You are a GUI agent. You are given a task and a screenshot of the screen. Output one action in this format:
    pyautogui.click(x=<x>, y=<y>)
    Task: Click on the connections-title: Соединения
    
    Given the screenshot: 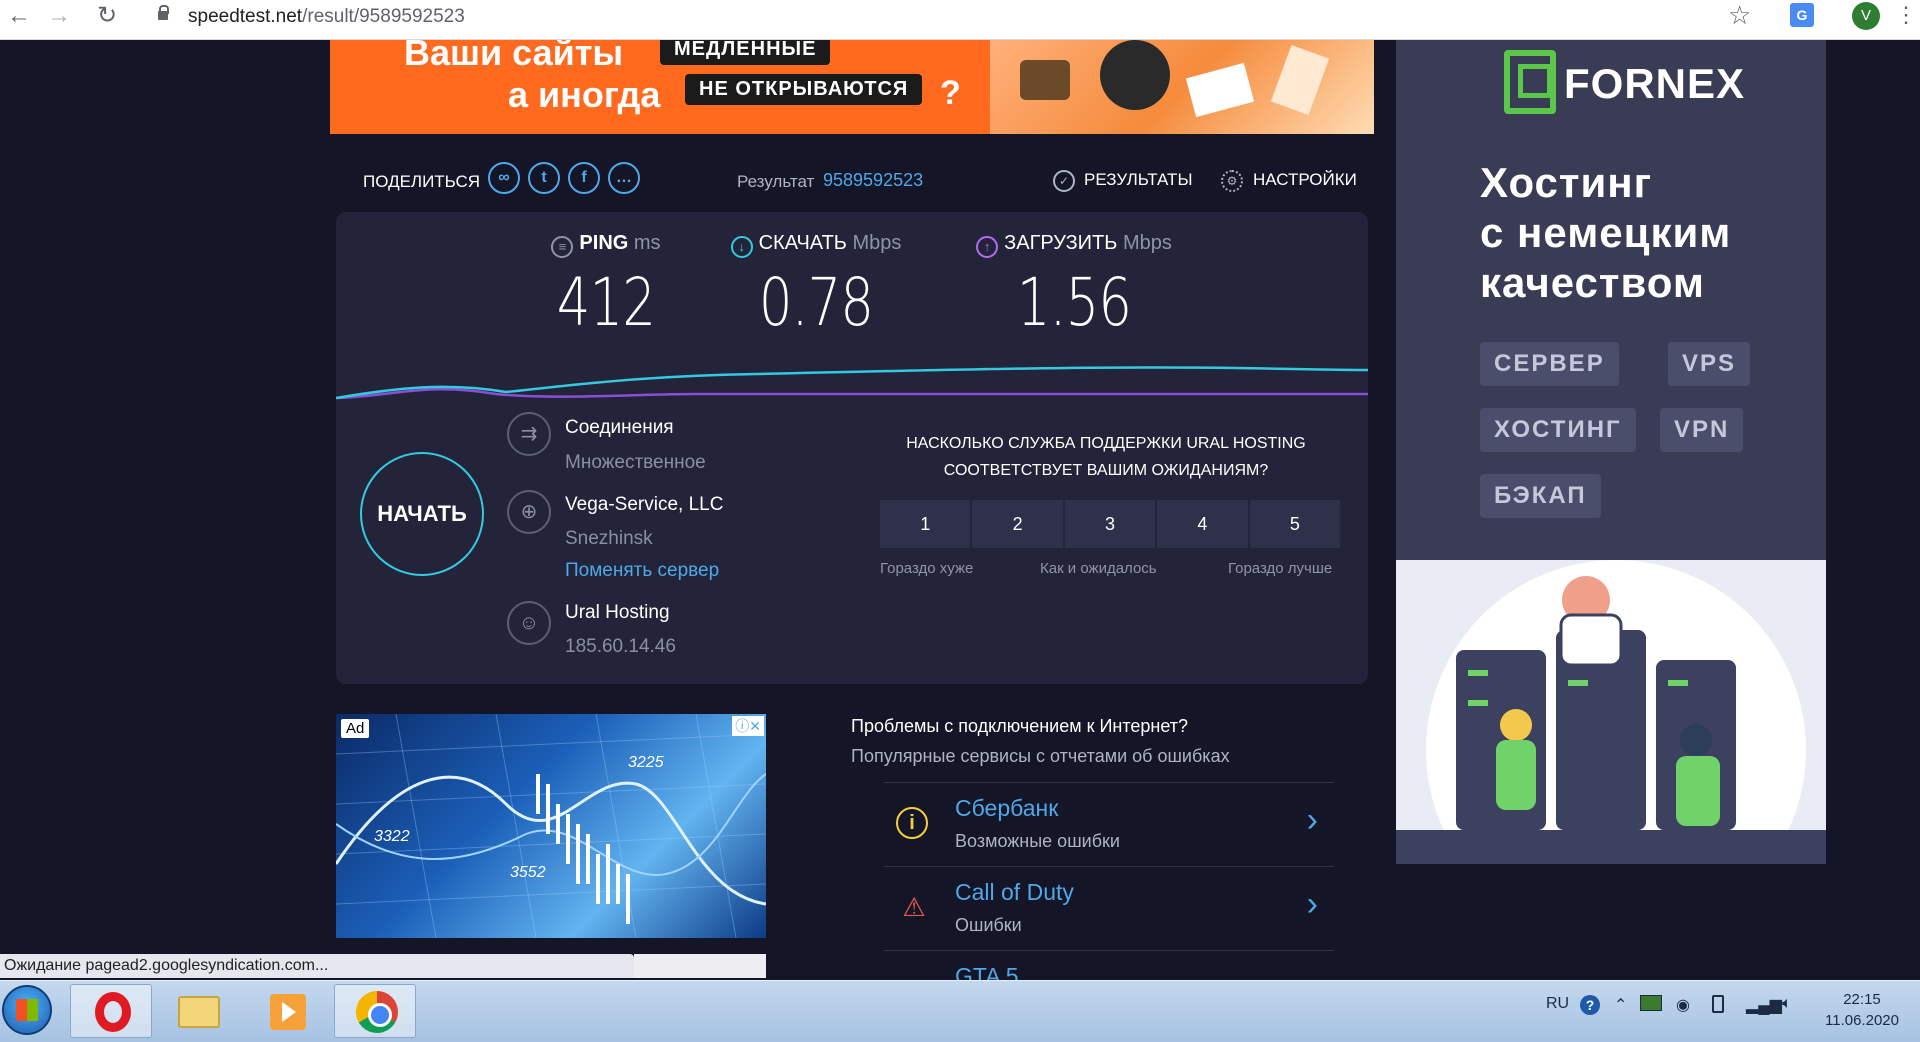 What is the action you would take?
    pyautogui.click(x=619, y=427)
    